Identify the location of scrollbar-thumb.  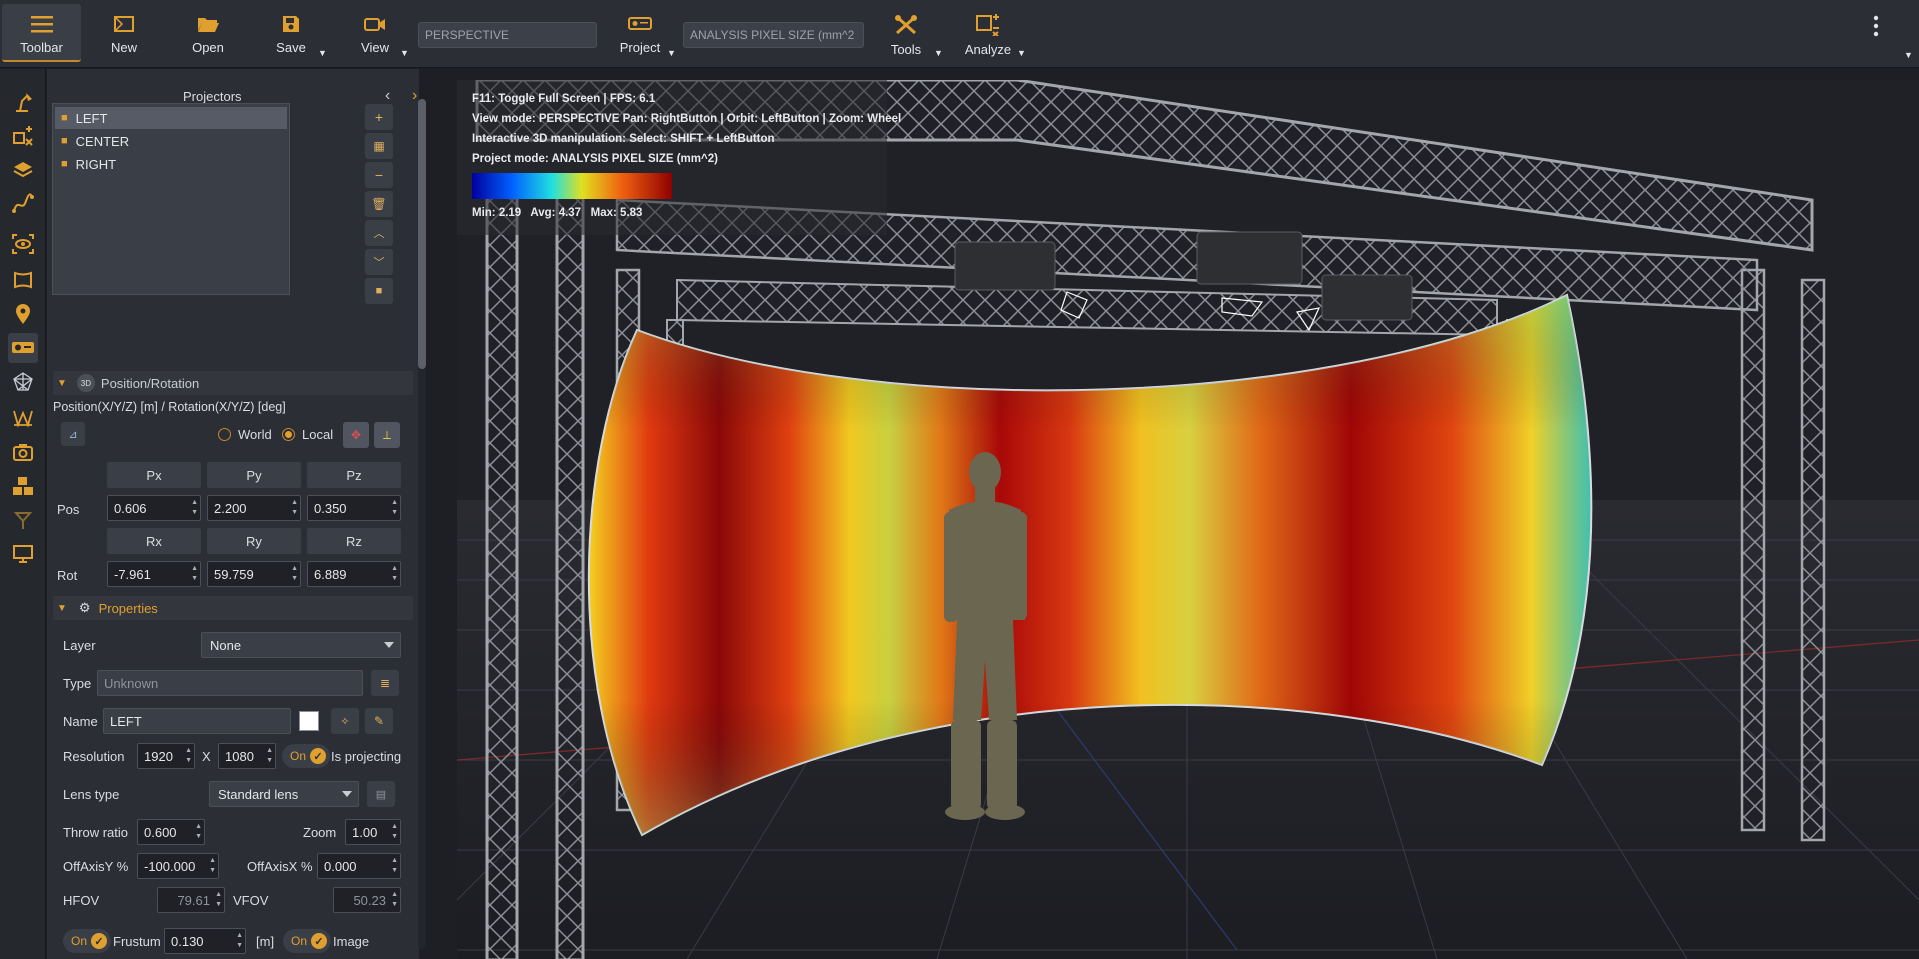
(422, 234).